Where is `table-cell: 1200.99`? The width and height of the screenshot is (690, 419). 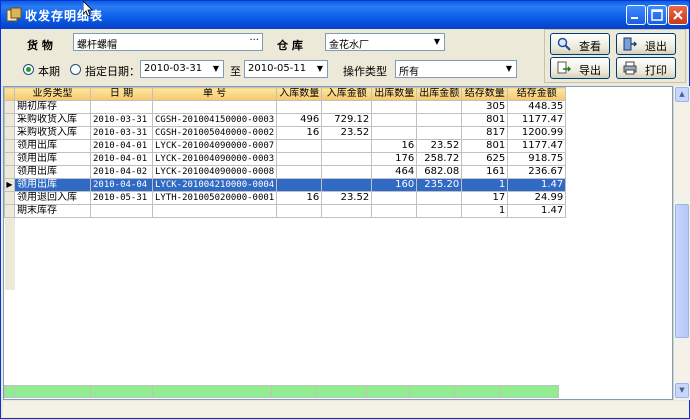 table-cell: 1200.99 is located at coordinates (537, 133).